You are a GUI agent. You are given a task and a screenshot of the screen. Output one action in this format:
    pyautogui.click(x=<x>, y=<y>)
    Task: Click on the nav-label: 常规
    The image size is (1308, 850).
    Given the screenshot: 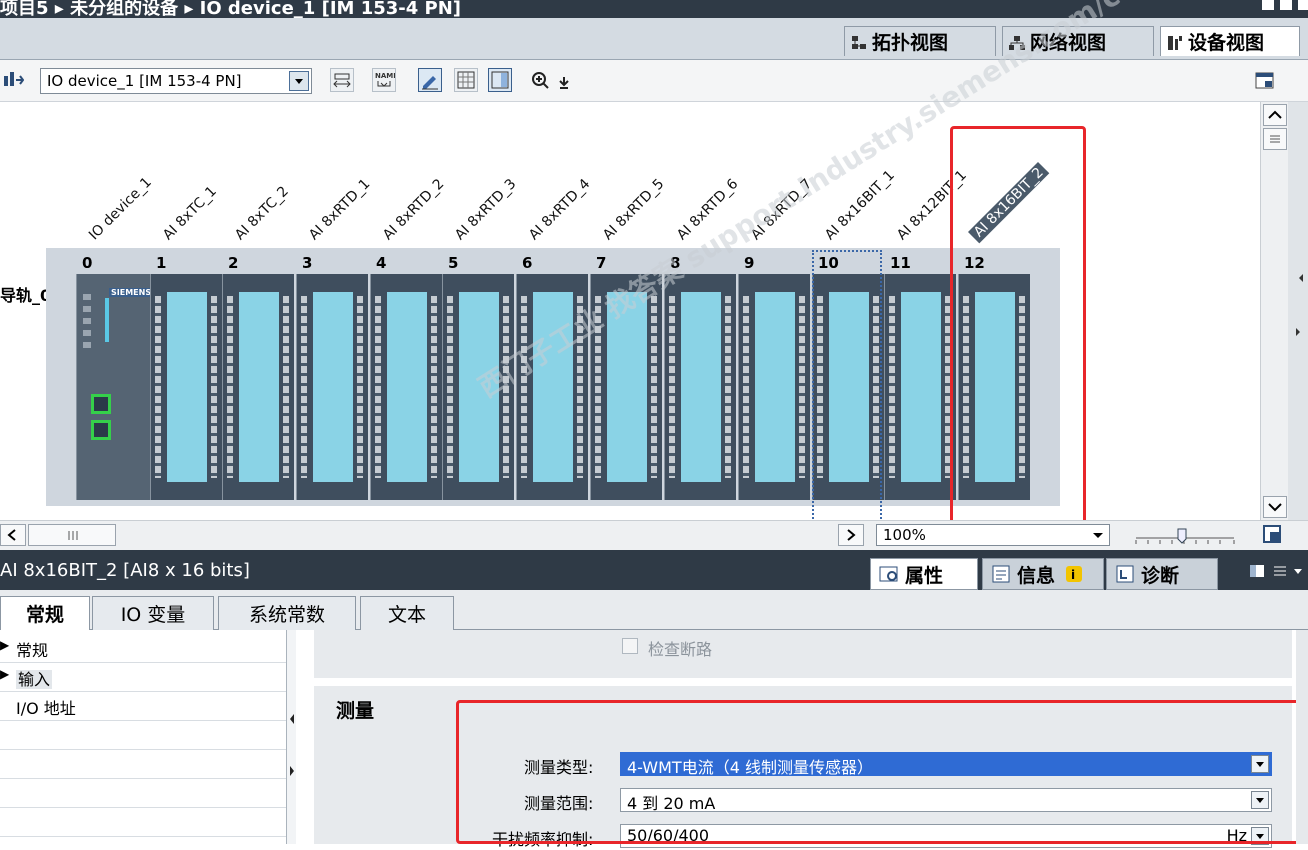 What is the action you would take?
    pyautogui.click(x=32, y=650)
    